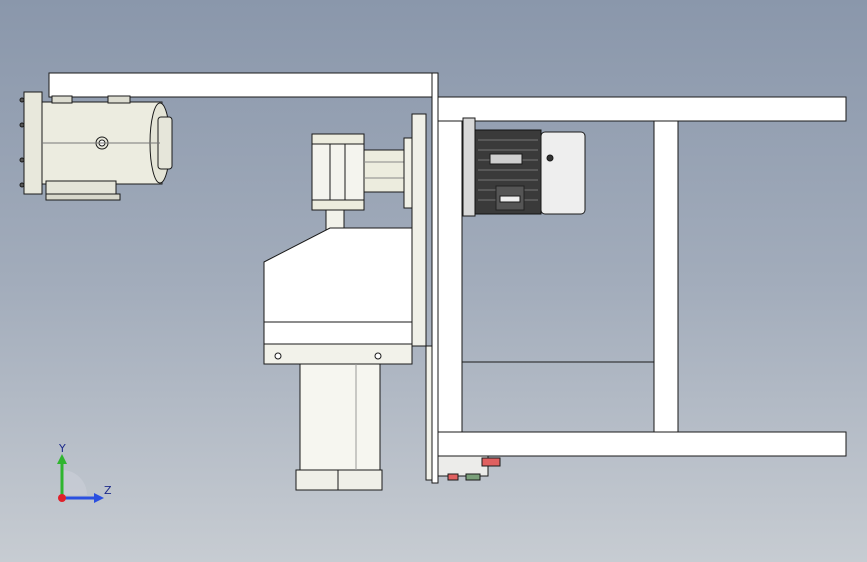 Image resolution: width=867 pixels, height=562 pixels. What do you see at coordinates (364, 186) in the screenshot?
I see `central-gearbox` at bounding box center [364, 186].